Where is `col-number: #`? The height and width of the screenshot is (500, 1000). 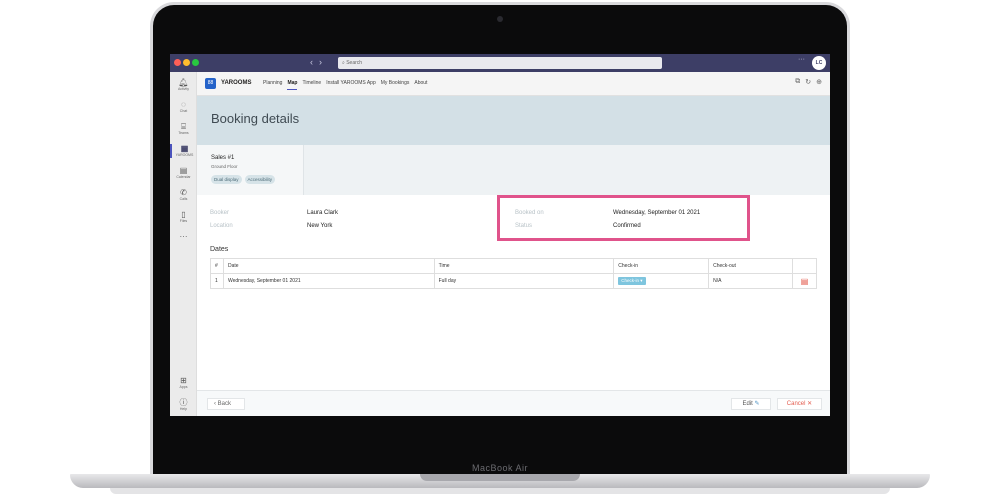
col-number: # is located at coordinates (217, 266).